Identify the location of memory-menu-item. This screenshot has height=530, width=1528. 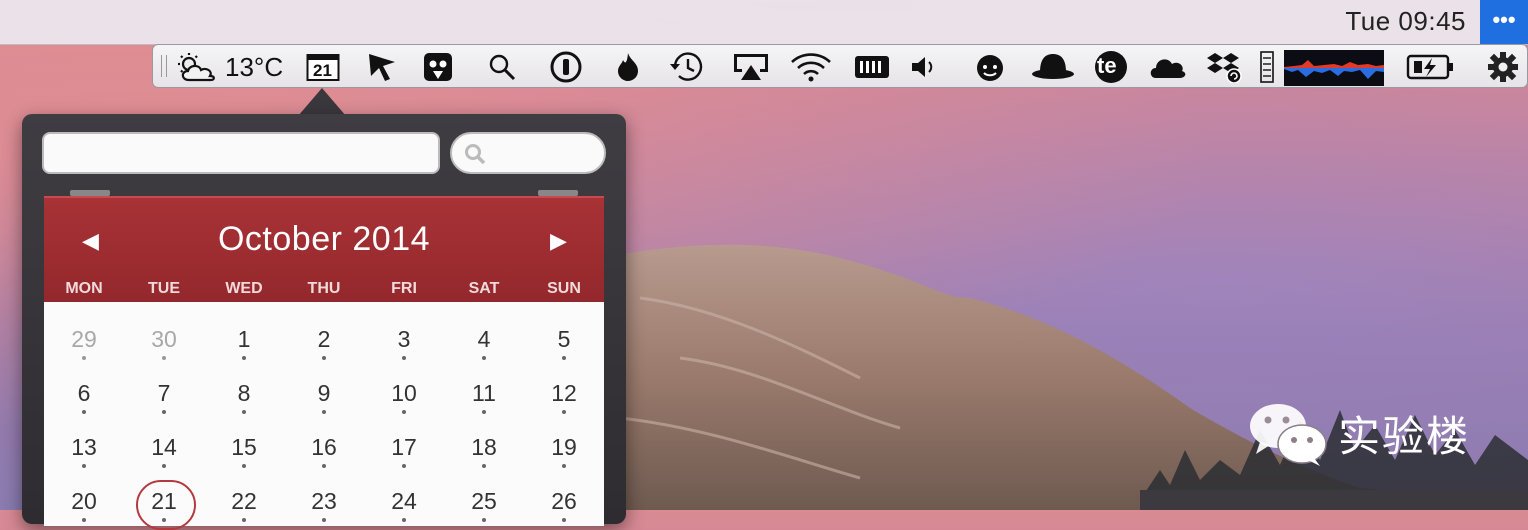
(1267, 67).